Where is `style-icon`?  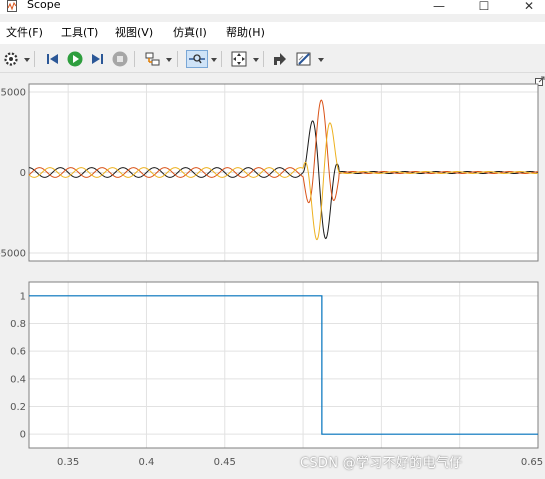 style-icon is located at coordinates (304, 59).